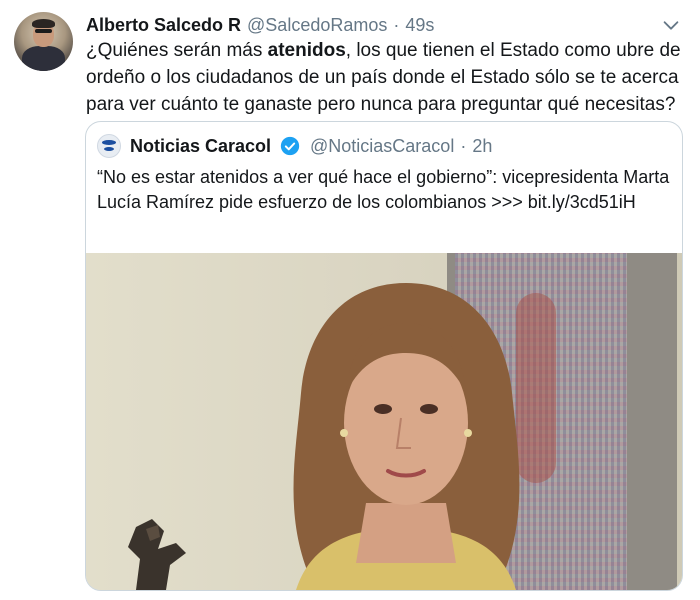 The image size is (700, 600). Describe the element at coordinates (317, 25) in the screenshot. I see `author-handle: @SalcedoRamos` at that location.